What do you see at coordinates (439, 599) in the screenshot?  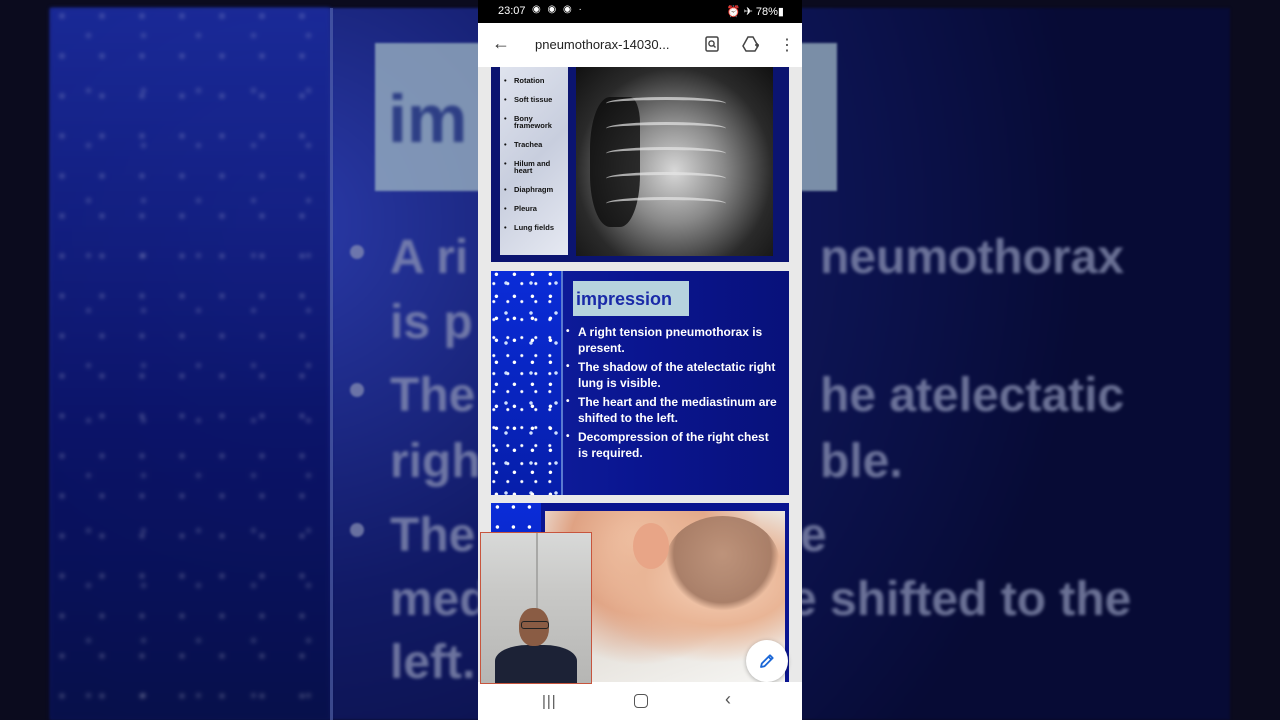 I see `background-text: med` at bounding box center [439, 599].